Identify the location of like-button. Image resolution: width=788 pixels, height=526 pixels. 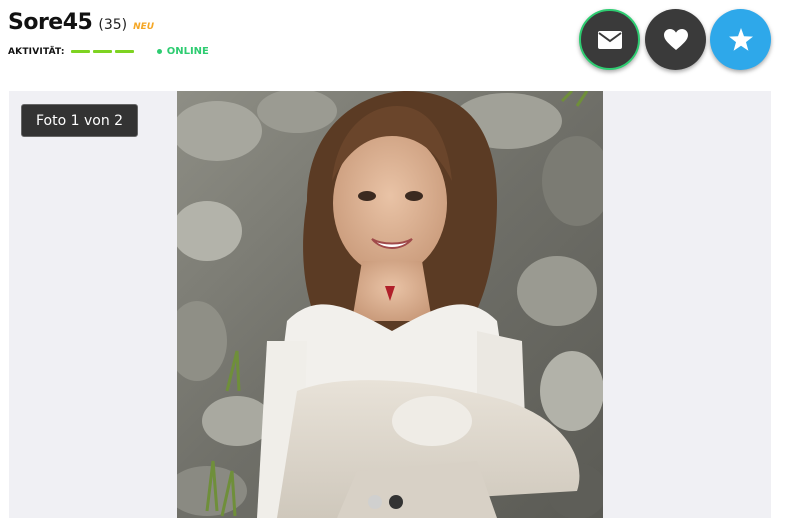
(675, 39).